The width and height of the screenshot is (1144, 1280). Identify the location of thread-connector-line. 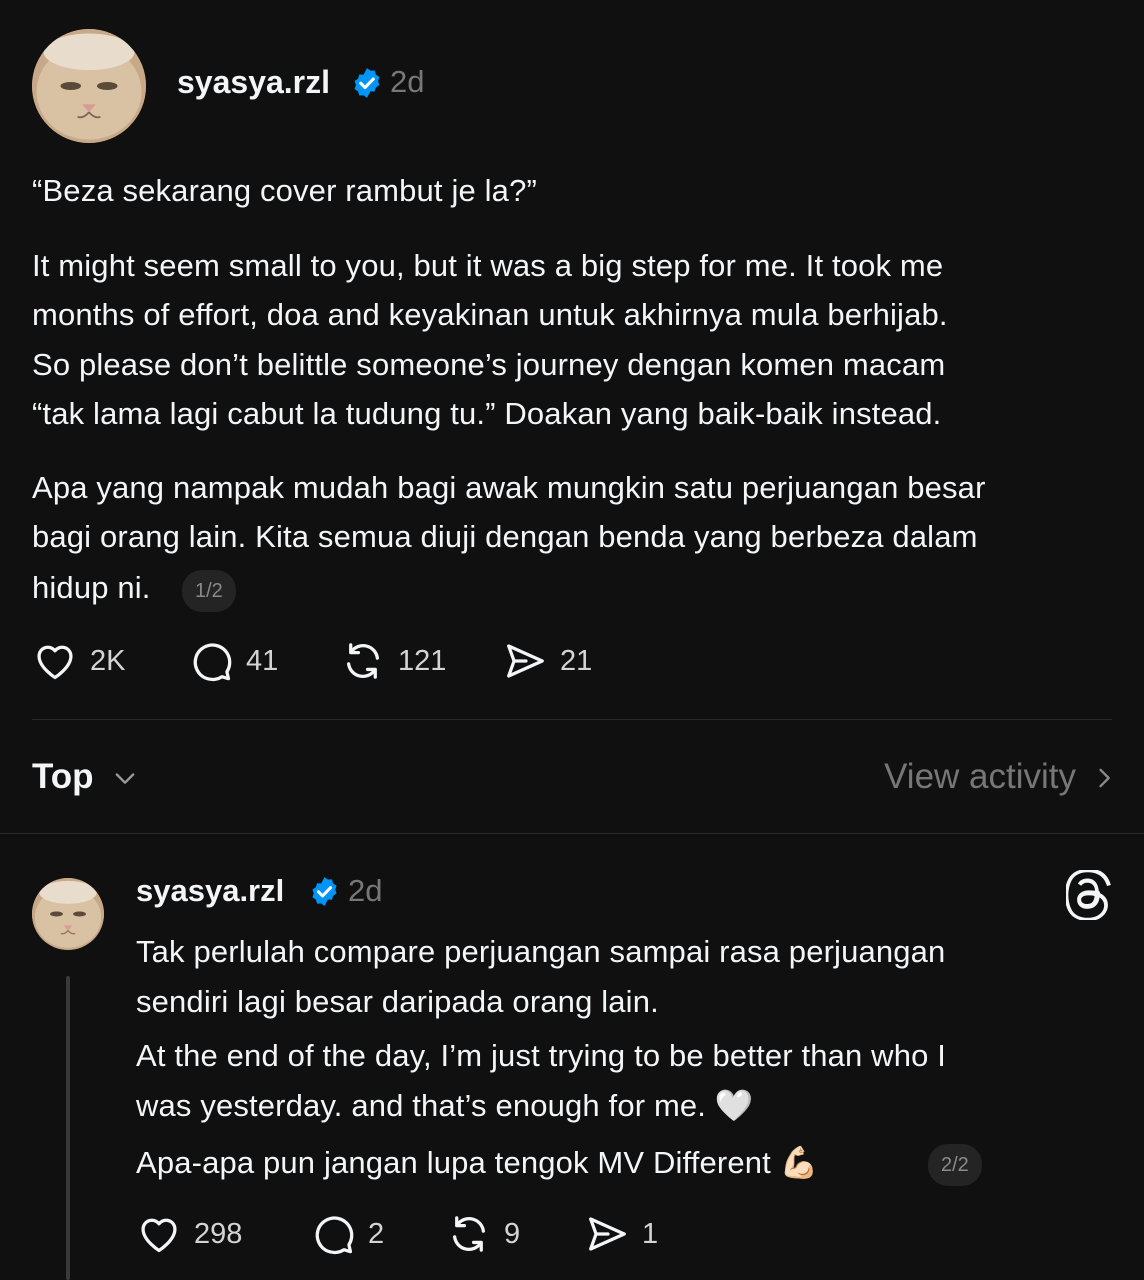
(68, 1128).